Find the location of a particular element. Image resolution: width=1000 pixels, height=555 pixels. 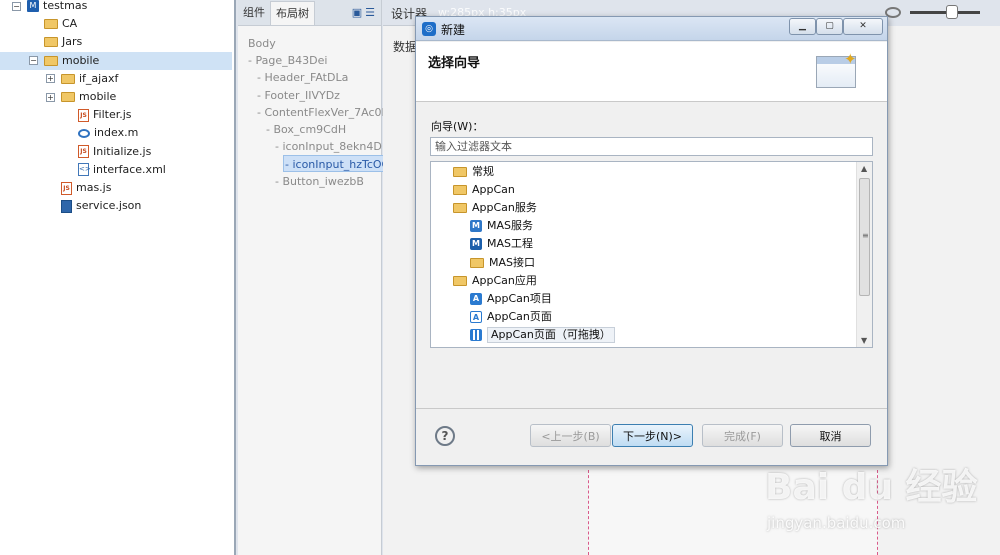

layout-panel-tabs: 组件 布局树 ▣ ☰ is located at coordinates (309, 13).